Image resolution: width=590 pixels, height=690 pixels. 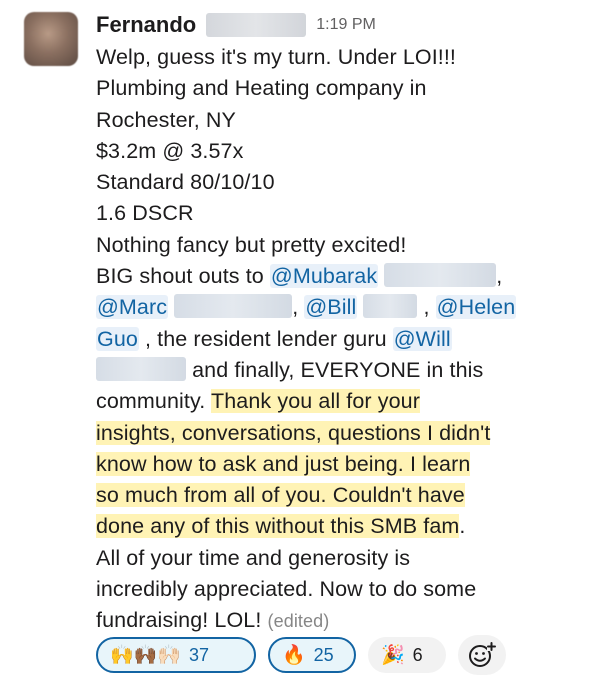 What do you see at coordinates (261, 88) in the screenshot?
I see `message-line: Plumbing and Heating company in` at bounding box center [261, 88].